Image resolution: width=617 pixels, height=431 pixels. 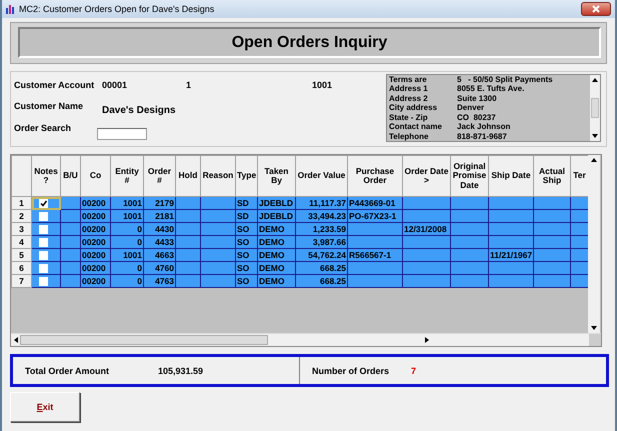 What do you see at coordinates (375, 176) in the screenshot?
I see `column-header: Purchase Order` at bounding box center [375, 176].